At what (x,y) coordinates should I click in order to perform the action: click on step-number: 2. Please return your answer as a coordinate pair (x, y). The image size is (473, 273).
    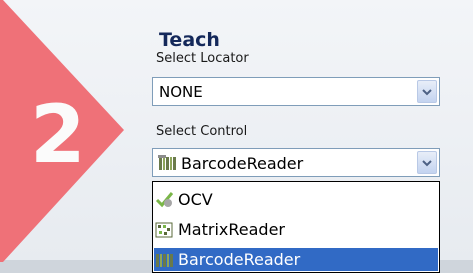
    Looking at the image, I should click on (58, 134).